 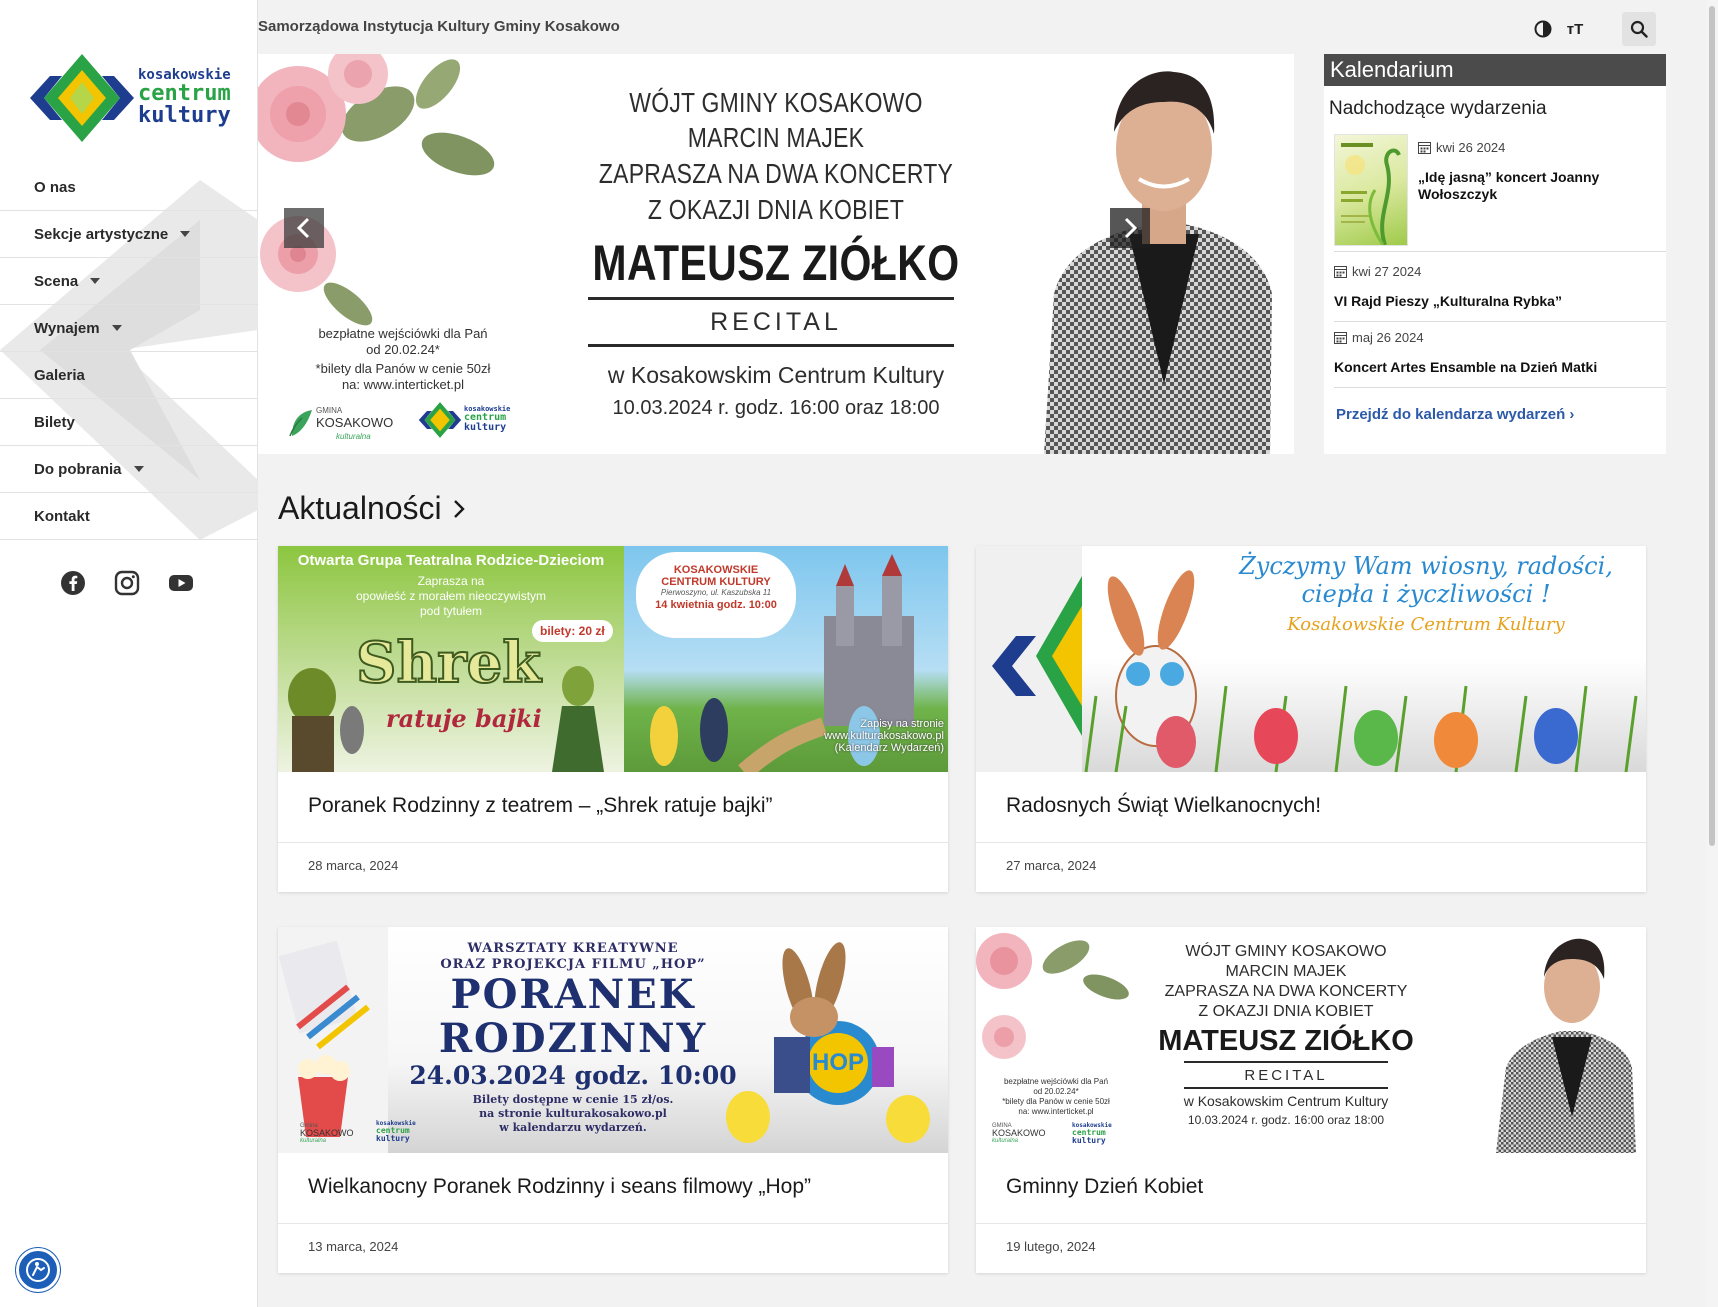 What do you see at coordinates (300, 423) in the screenshot?
I see `leaf-icon` at bounding box center [300, 423].